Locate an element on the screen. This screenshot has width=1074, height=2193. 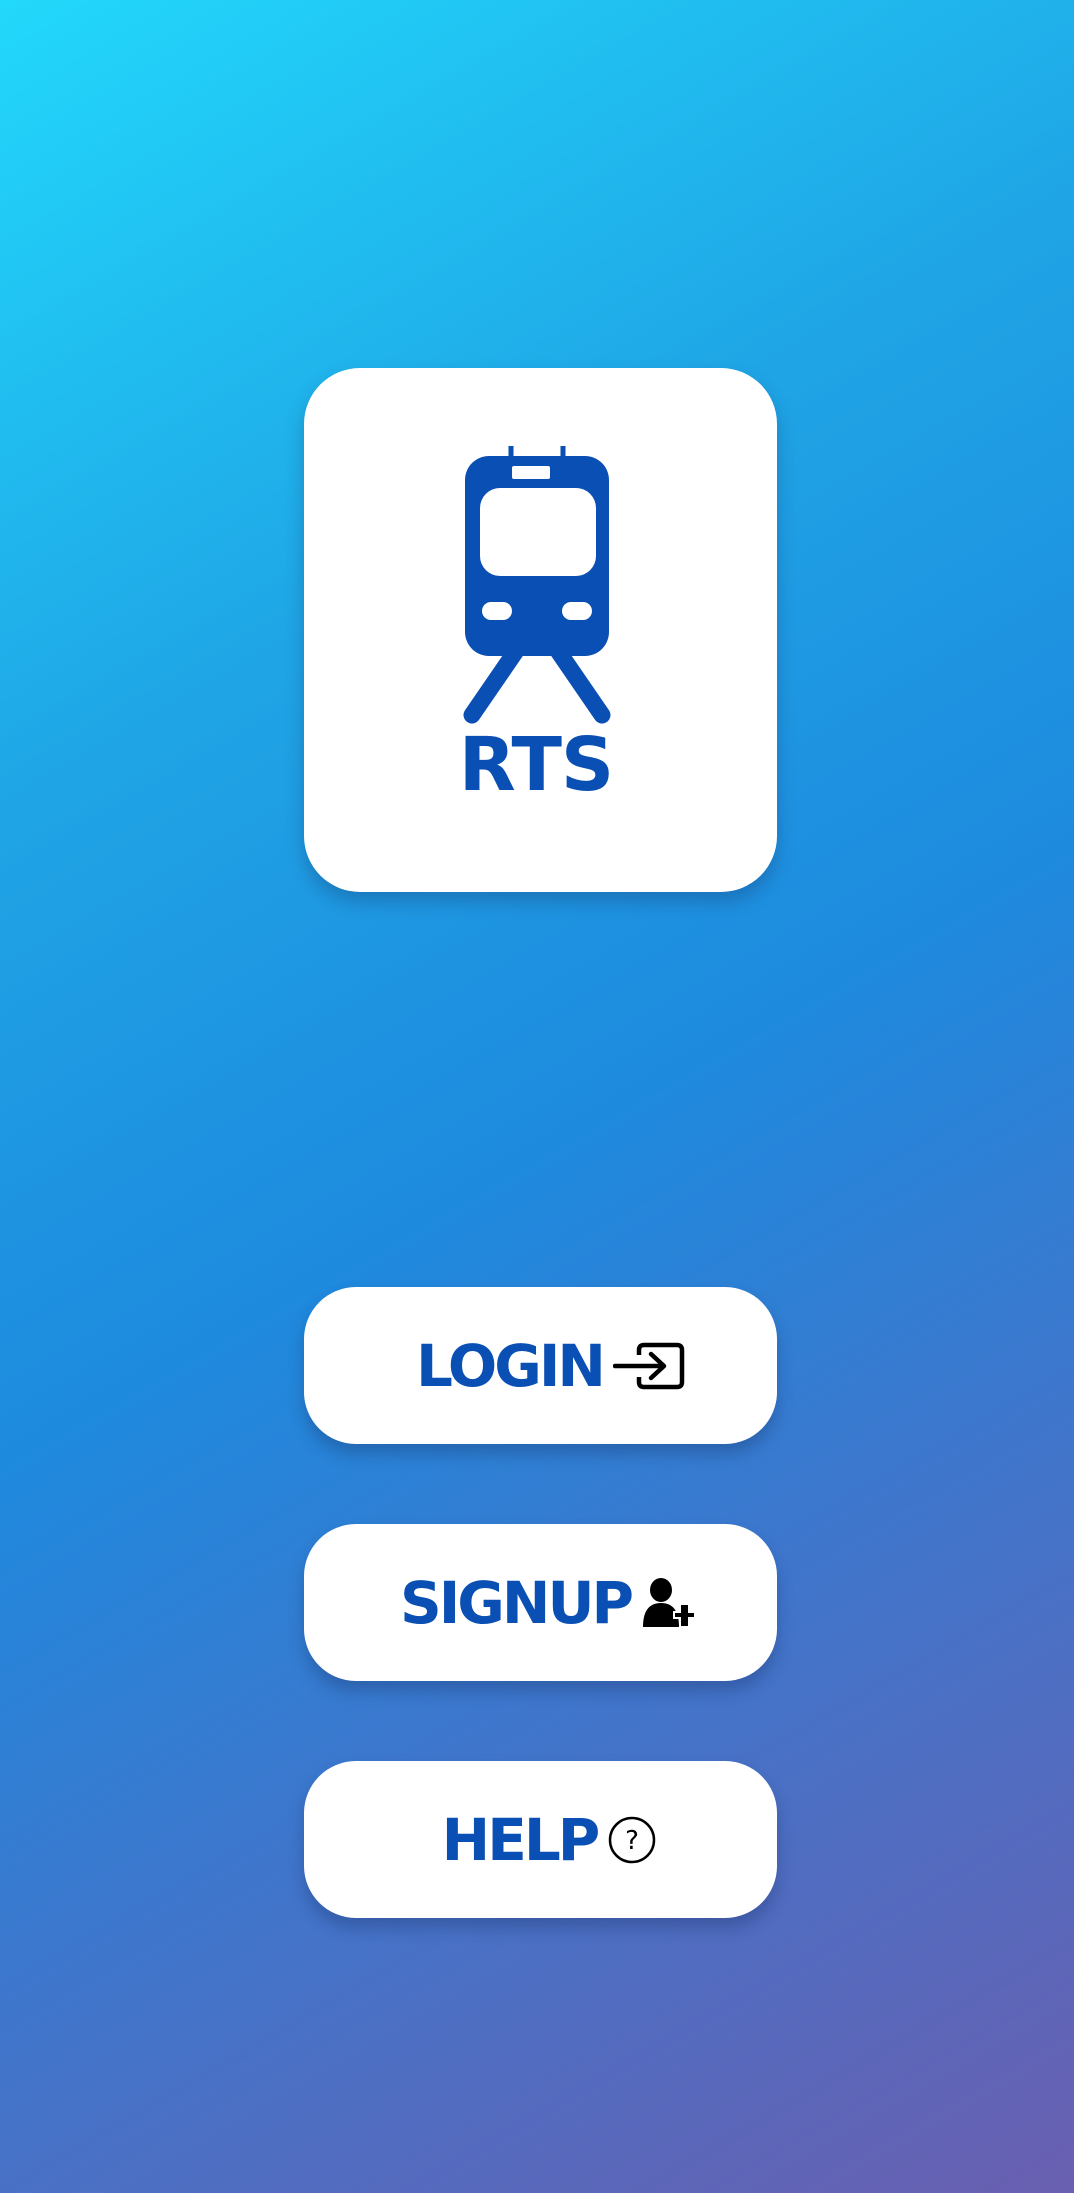
login-button: LOGIN is located at coordinates (540, 1365).